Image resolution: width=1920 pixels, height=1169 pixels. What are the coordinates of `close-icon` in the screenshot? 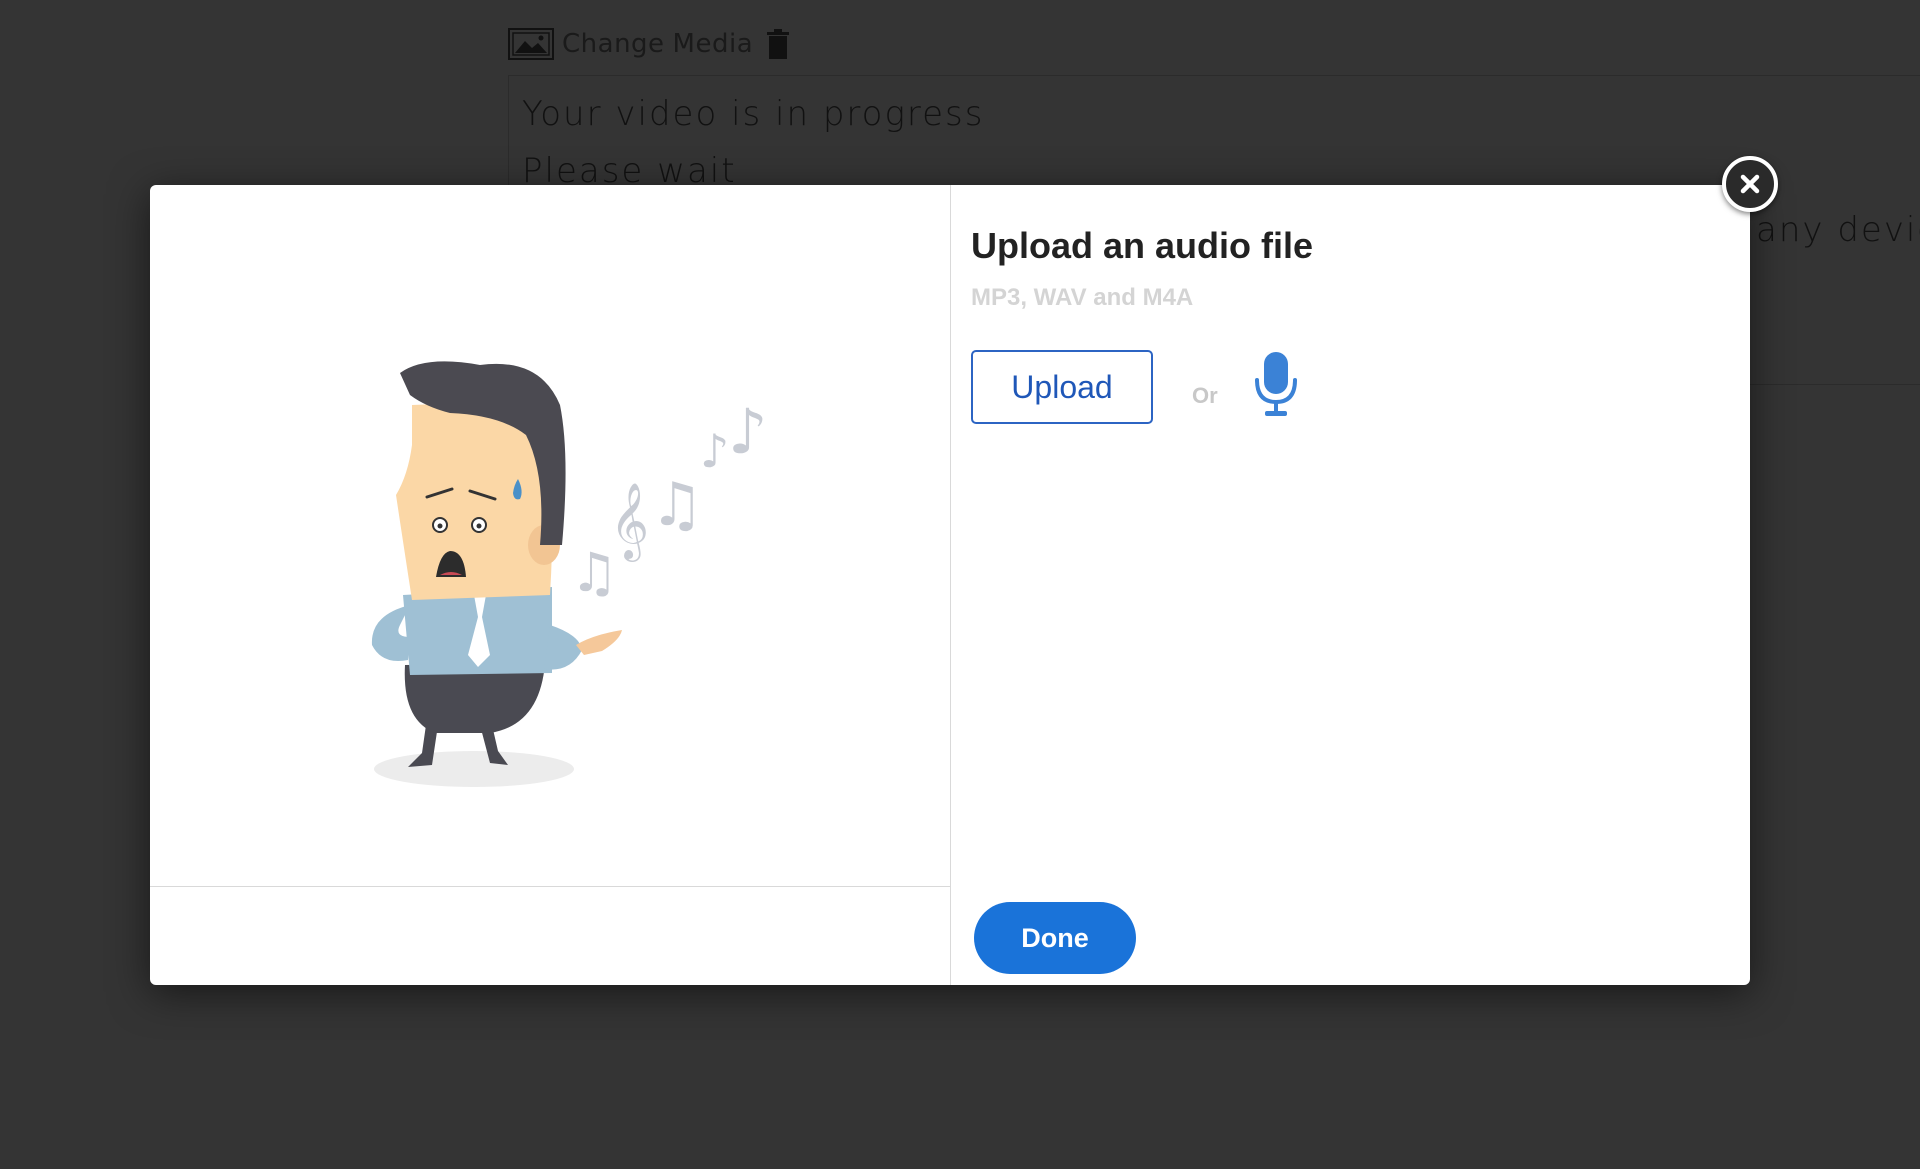 It's located at (1750, 184).